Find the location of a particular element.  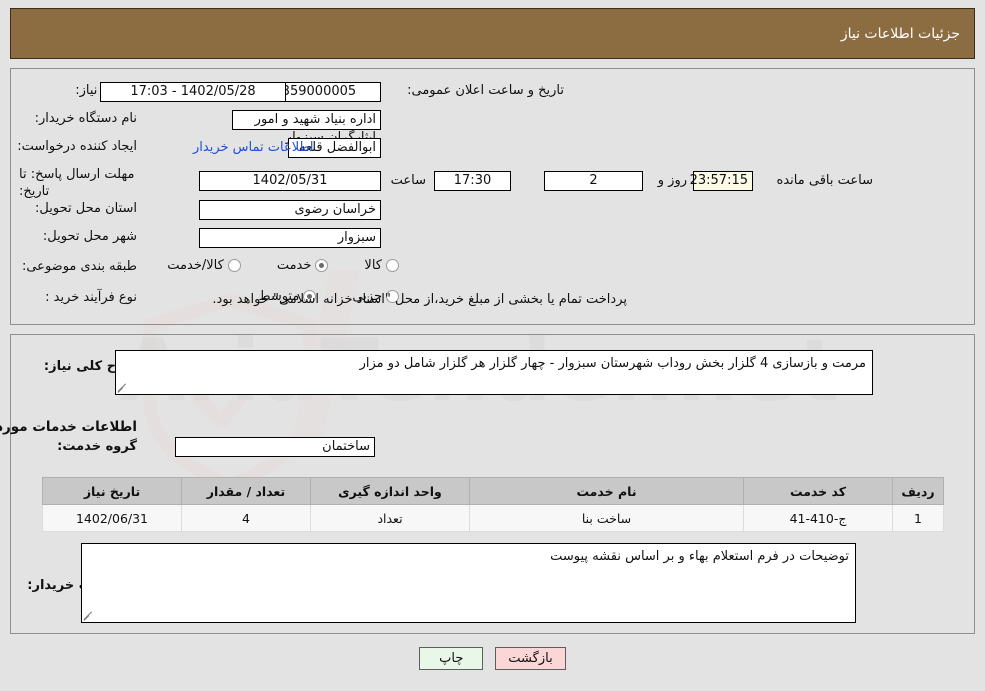

creator-label: ایجاد کننده درخواست: is located at coordinates (77, 146).